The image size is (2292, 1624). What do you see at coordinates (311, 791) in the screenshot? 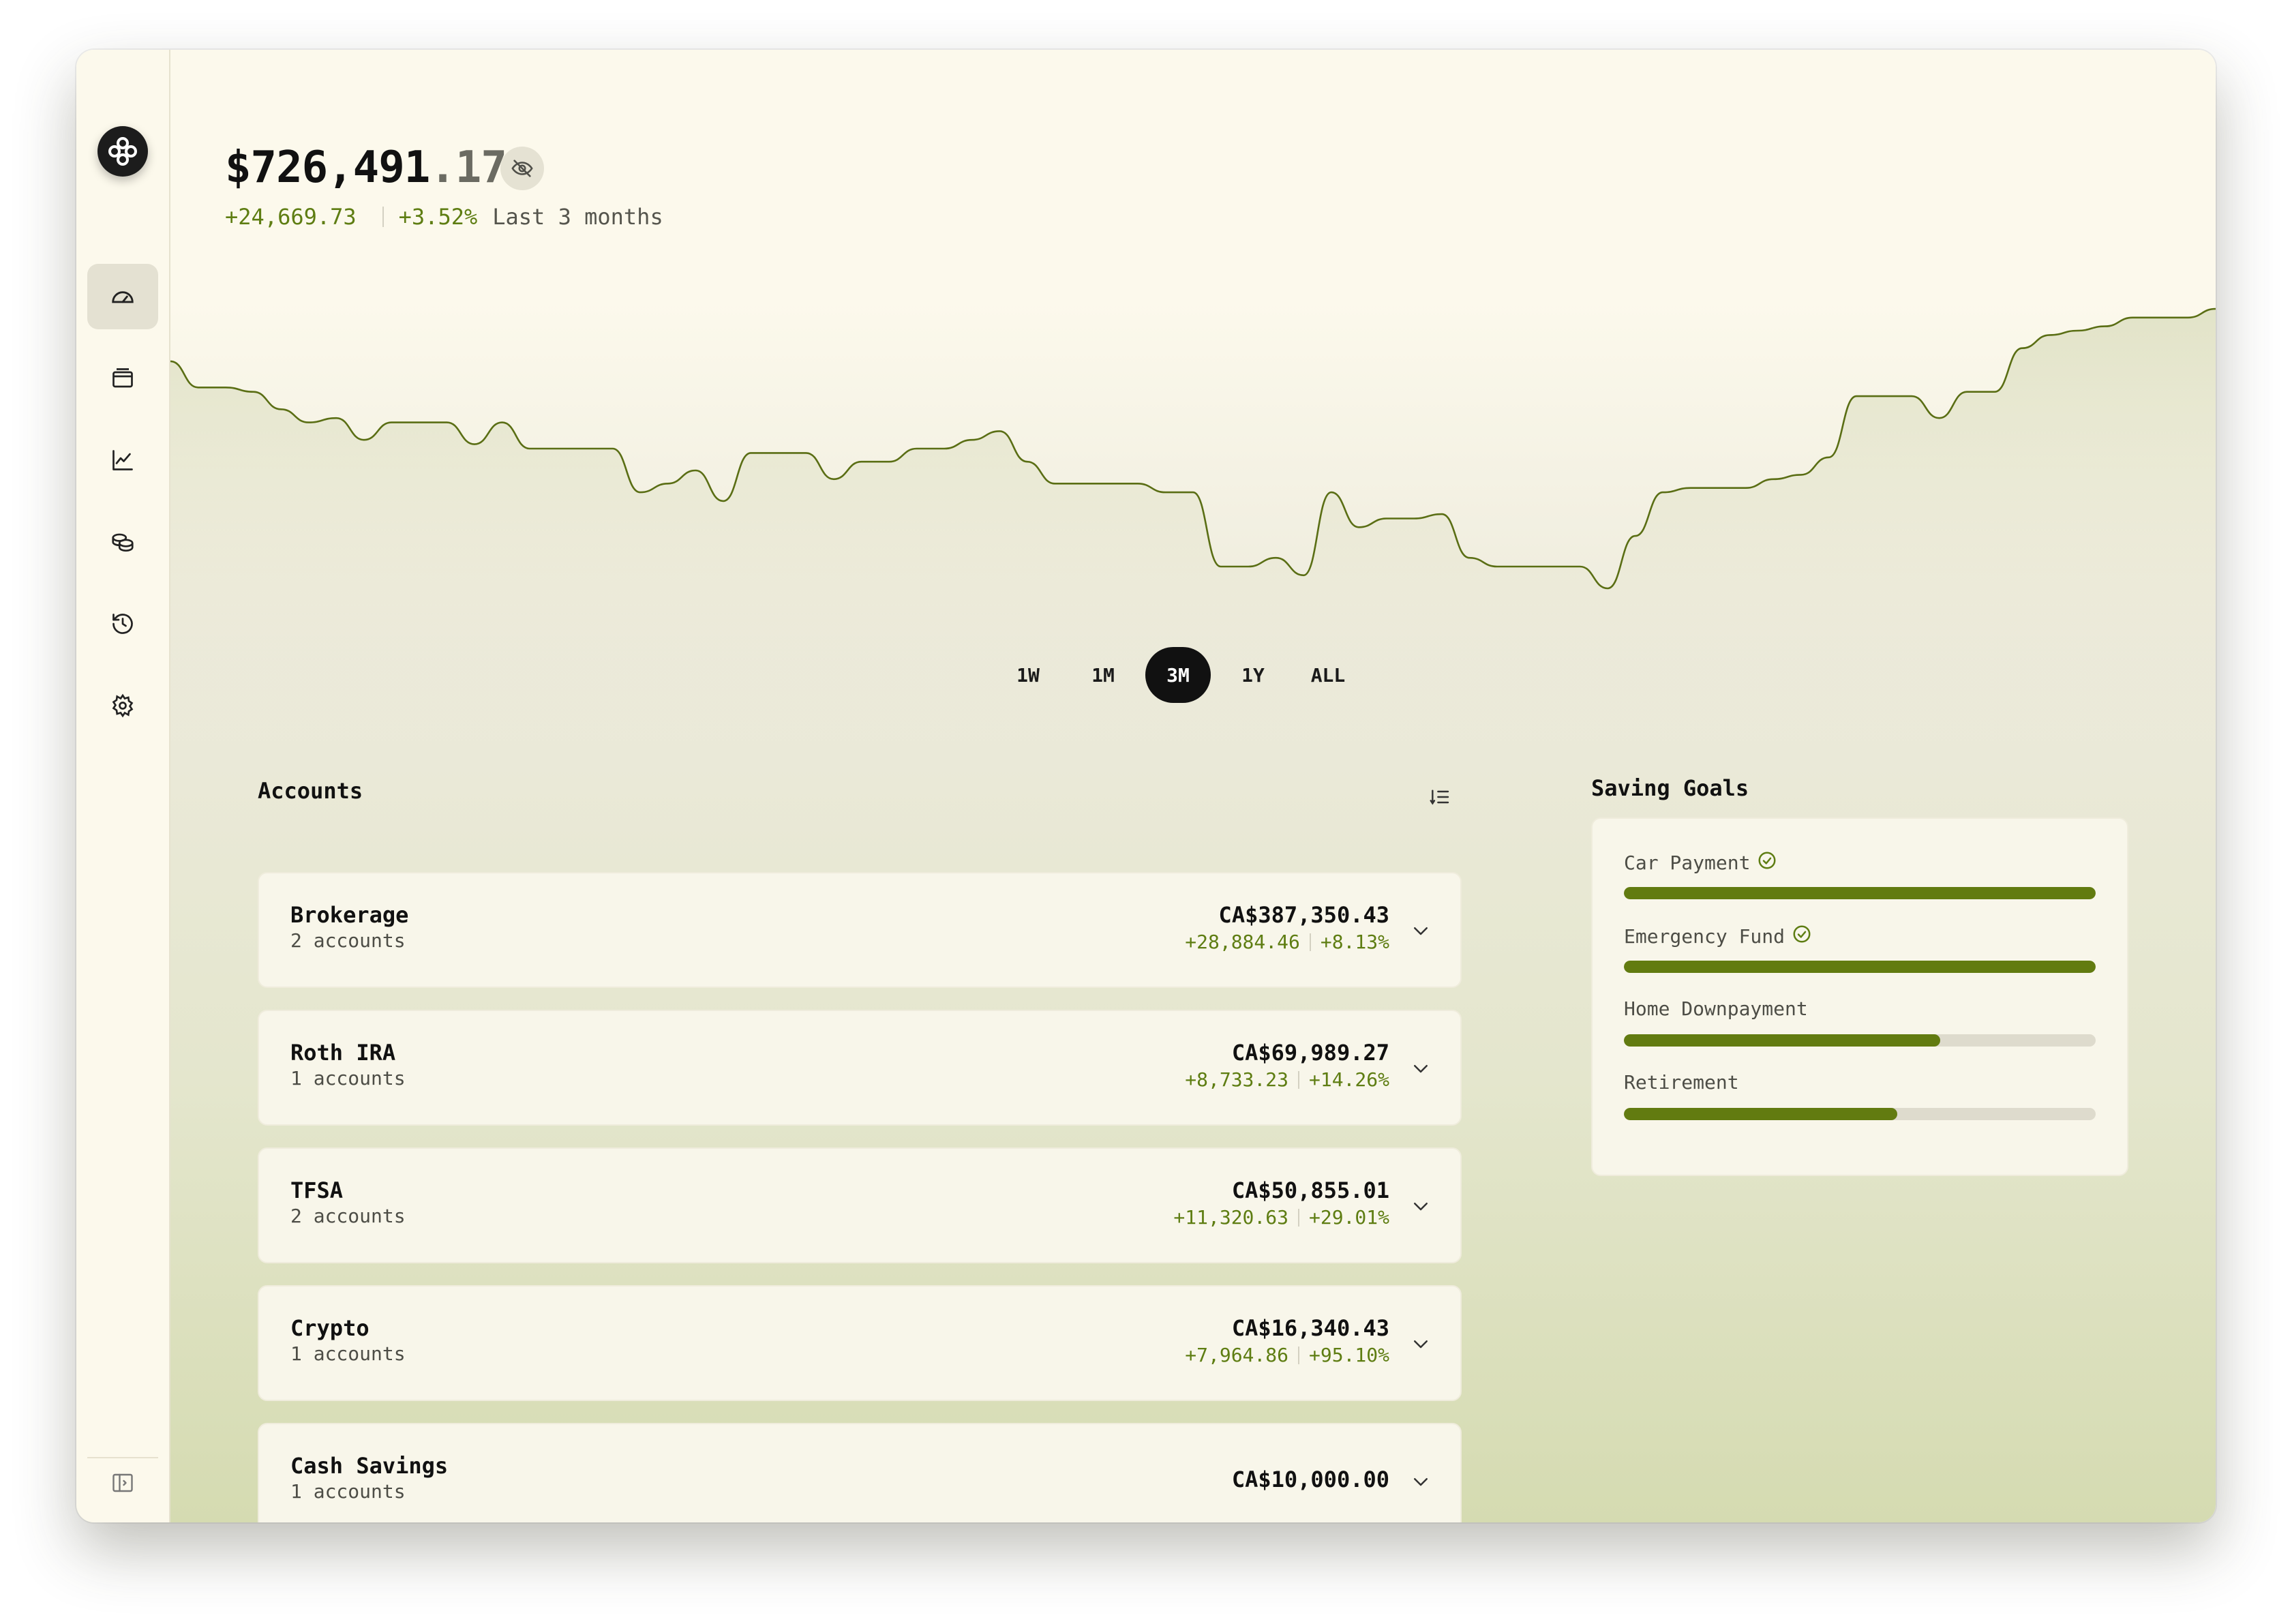
I see `accounts-title: Accounts` at bounding box center [311, 791].